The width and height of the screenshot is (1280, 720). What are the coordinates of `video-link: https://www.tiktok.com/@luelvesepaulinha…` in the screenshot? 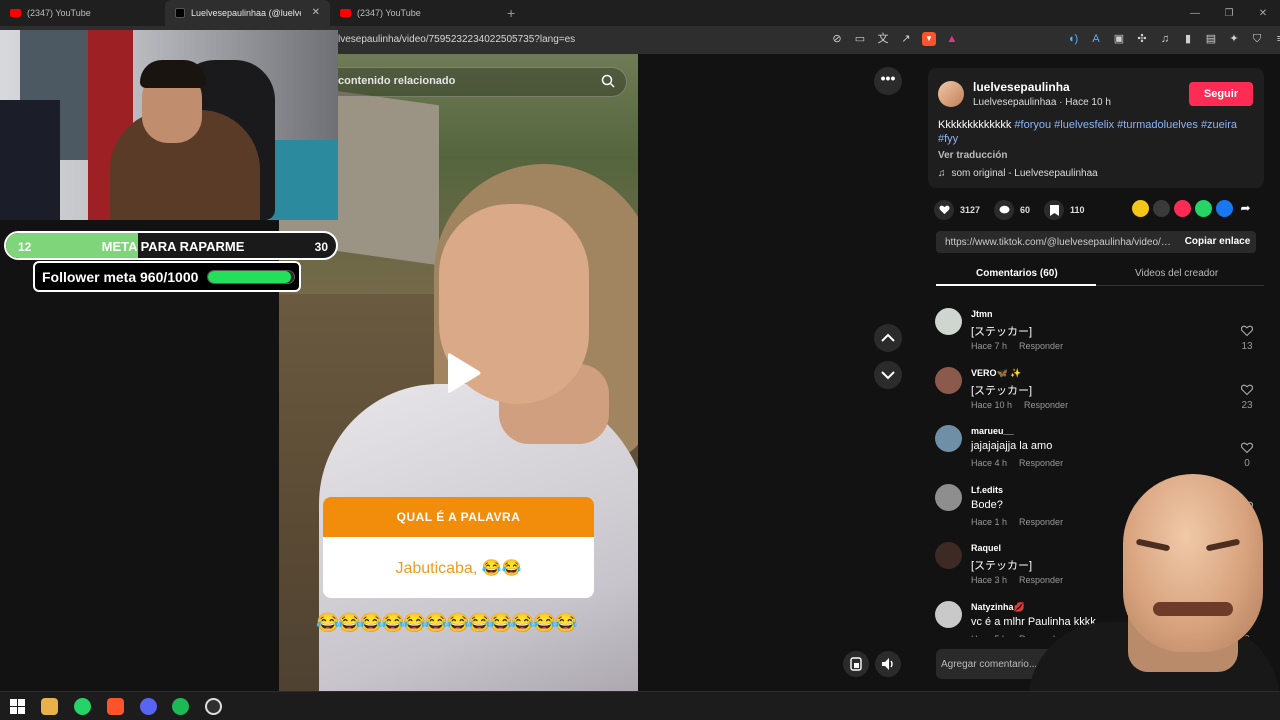 It's located at (1059, 242).